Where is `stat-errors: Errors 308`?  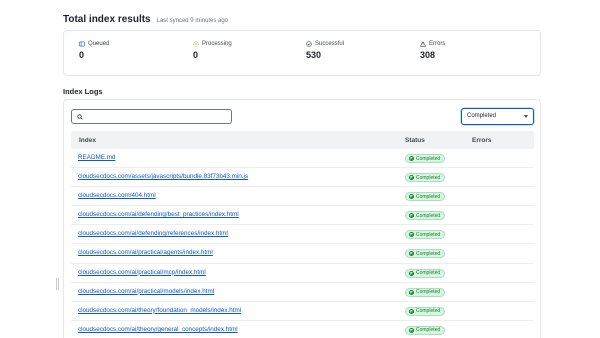 stat-errors: Errors 308 is located at coordinates (432, 50).